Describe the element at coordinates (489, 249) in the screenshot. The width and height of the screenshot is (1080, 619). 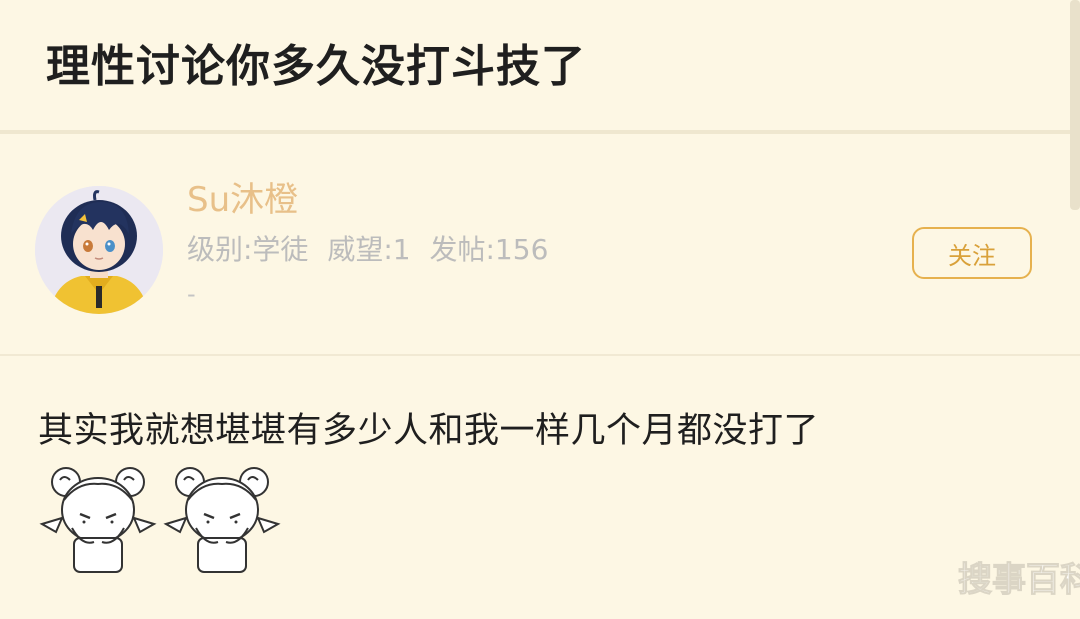
I see `author-post-count: 发帖:156` at that location.